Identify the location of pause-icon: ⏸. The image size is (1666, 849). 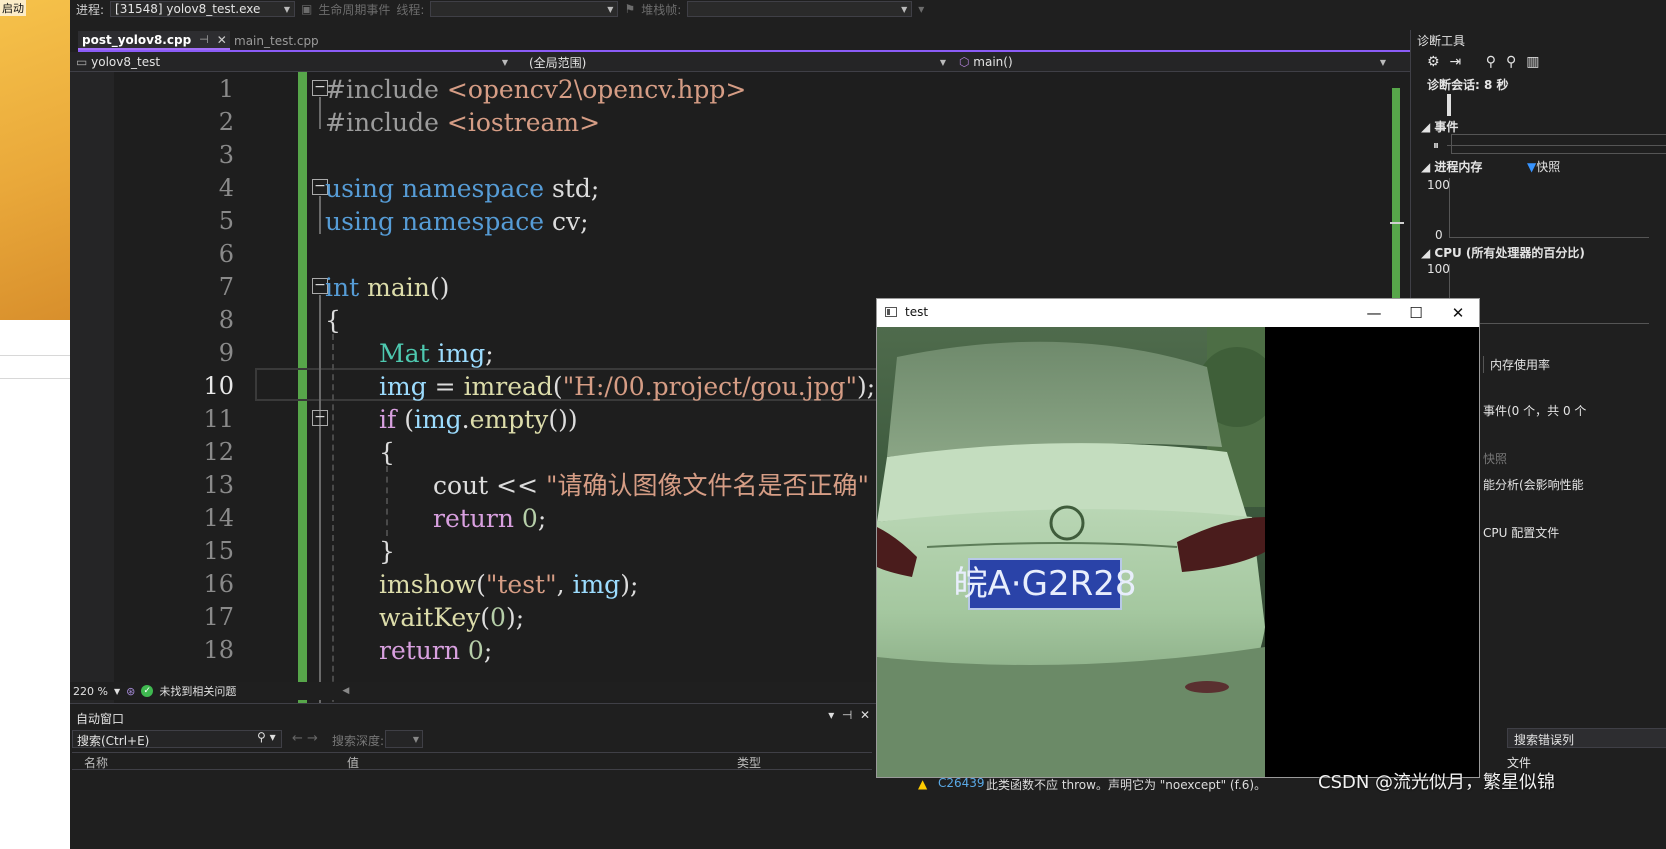
(1436, 145).